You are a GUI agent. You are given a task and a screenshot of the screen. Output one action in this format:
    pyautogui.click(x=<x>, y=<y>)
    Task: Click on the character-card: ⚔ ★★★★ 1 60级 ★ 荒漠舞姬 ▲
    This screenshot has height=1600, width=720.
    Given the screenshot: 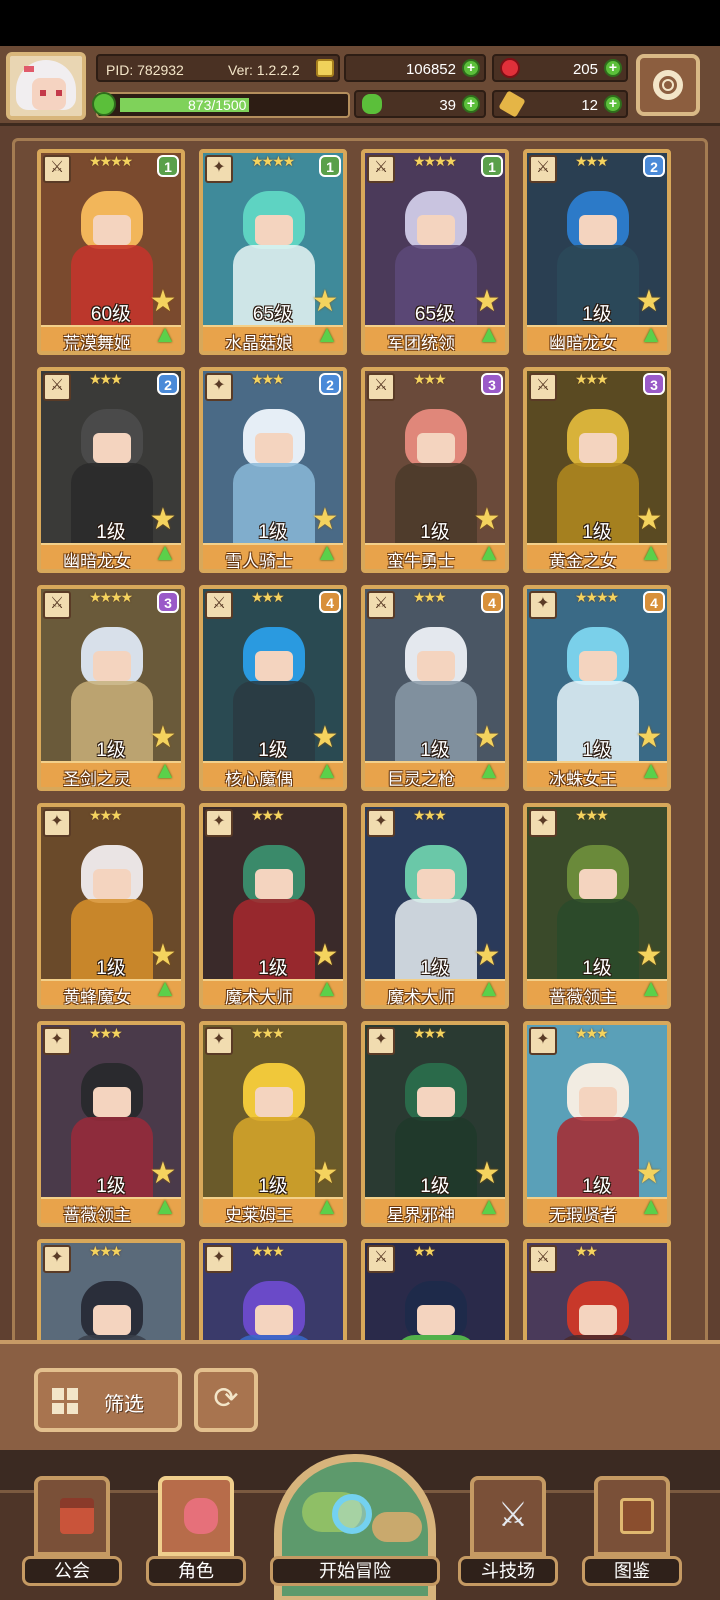 What is the action you would take?
    pyautogui.click(x=111, y=252)
    